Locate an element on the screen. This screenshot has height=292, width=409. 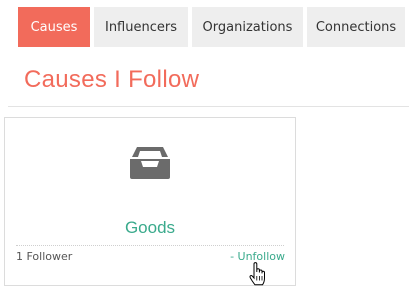
tab-influencers: Influencers is located at coordinates (141, 27).